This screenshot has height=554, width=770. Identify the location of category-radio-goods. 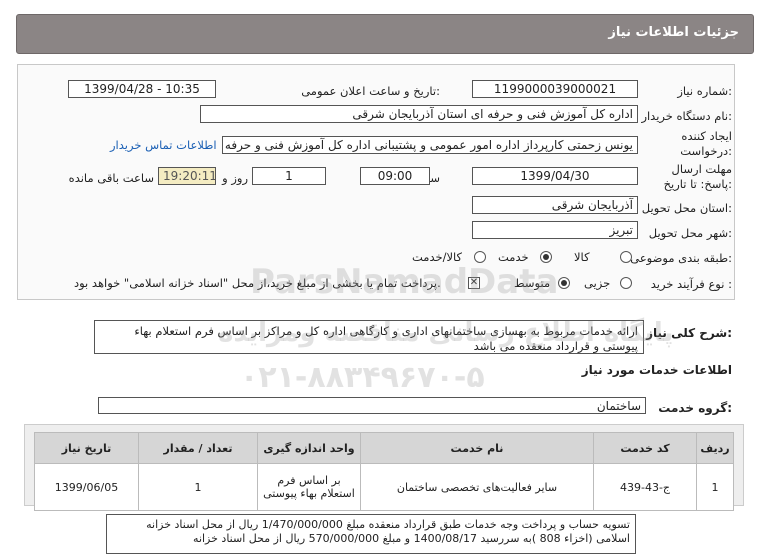
(626, 257).